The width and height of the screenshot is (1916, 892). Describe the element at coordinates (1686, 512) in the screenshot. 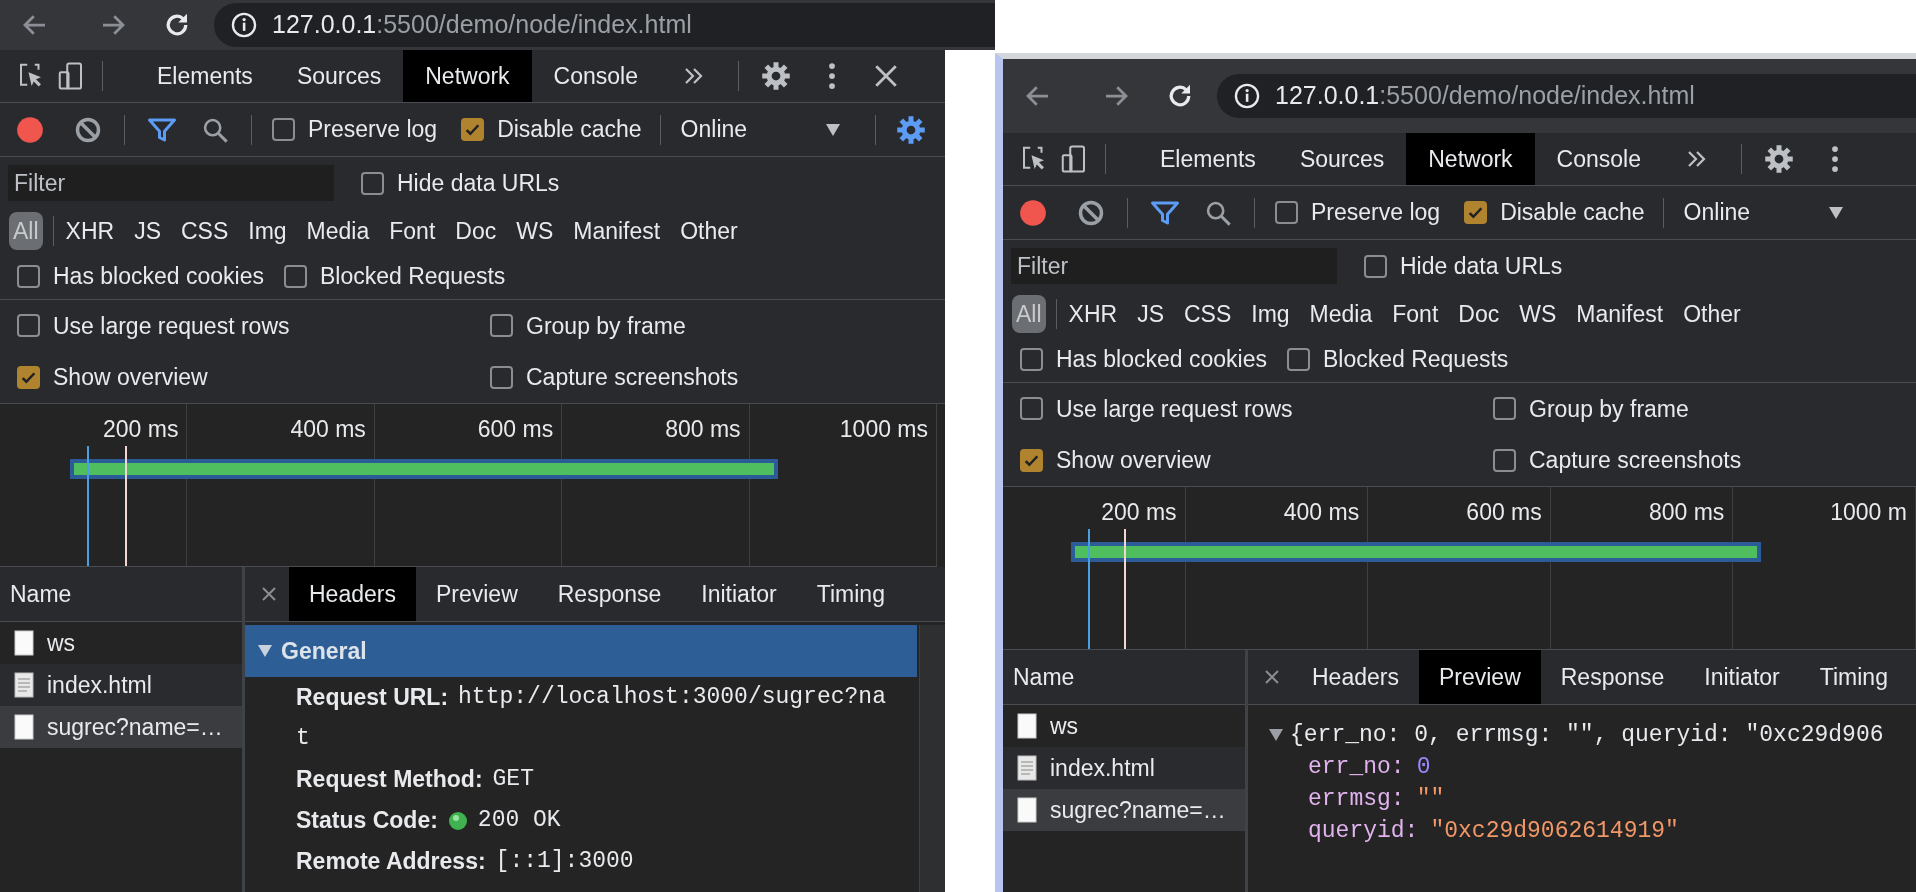

I see `timeline-tick-label: 800 ms` at that location.